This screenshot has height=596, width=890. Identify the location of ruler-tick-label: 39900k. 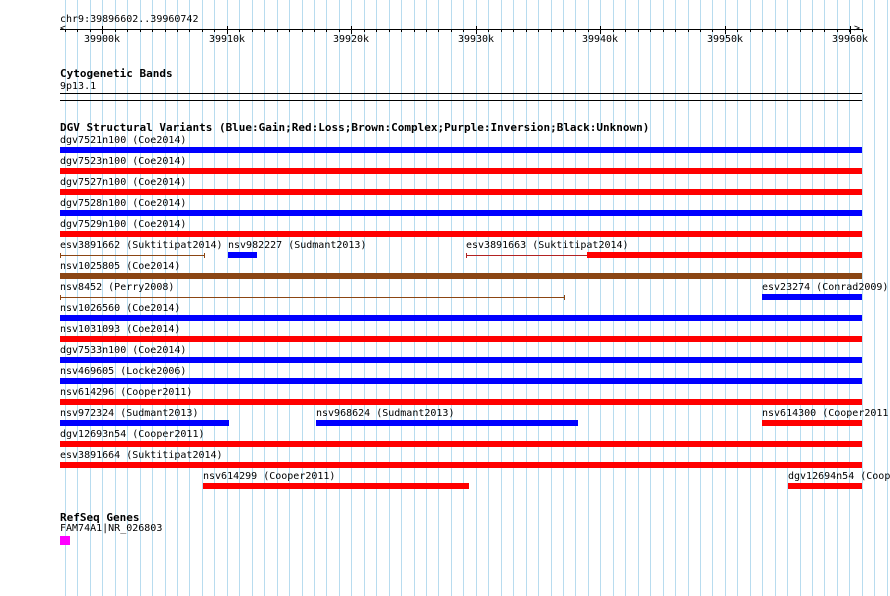
(102, 39).